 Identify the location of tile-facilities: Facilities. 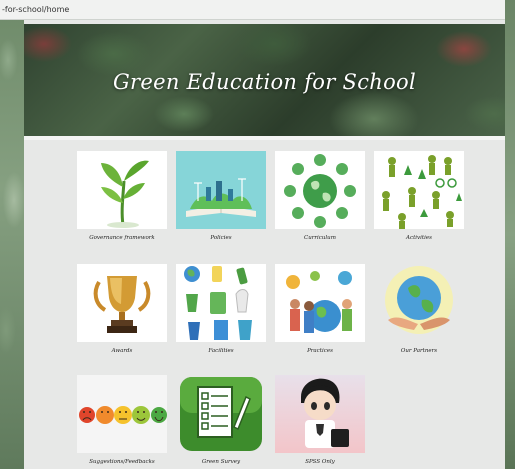
(221, 309).